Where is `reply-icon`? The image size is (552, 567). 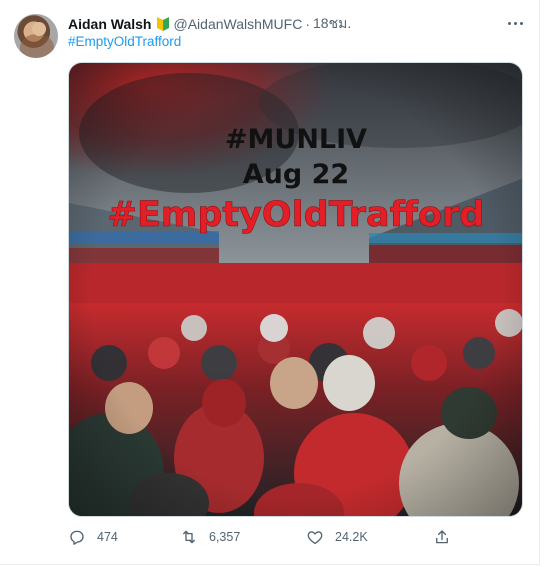 reply-icon is located at coordinates (77, 537).